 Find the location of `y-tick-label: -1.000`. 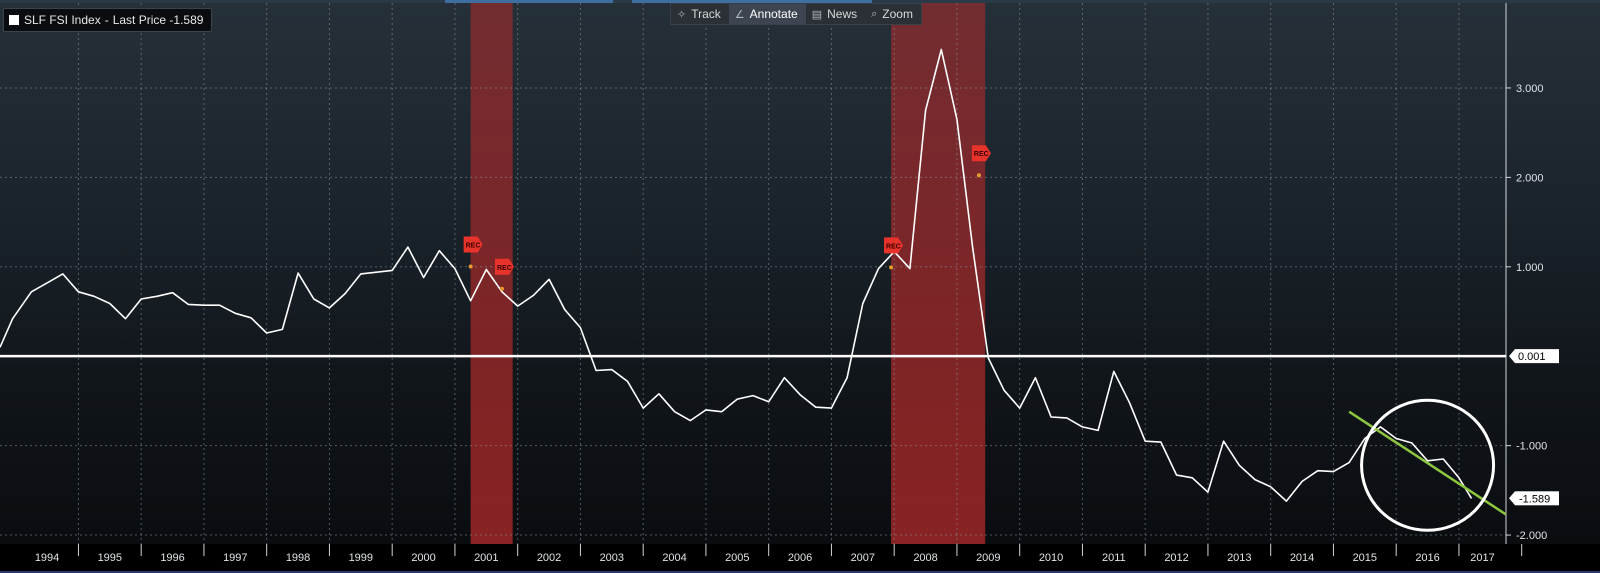

y-tick-label: -1.000 is located at coordinates (1531, 447).